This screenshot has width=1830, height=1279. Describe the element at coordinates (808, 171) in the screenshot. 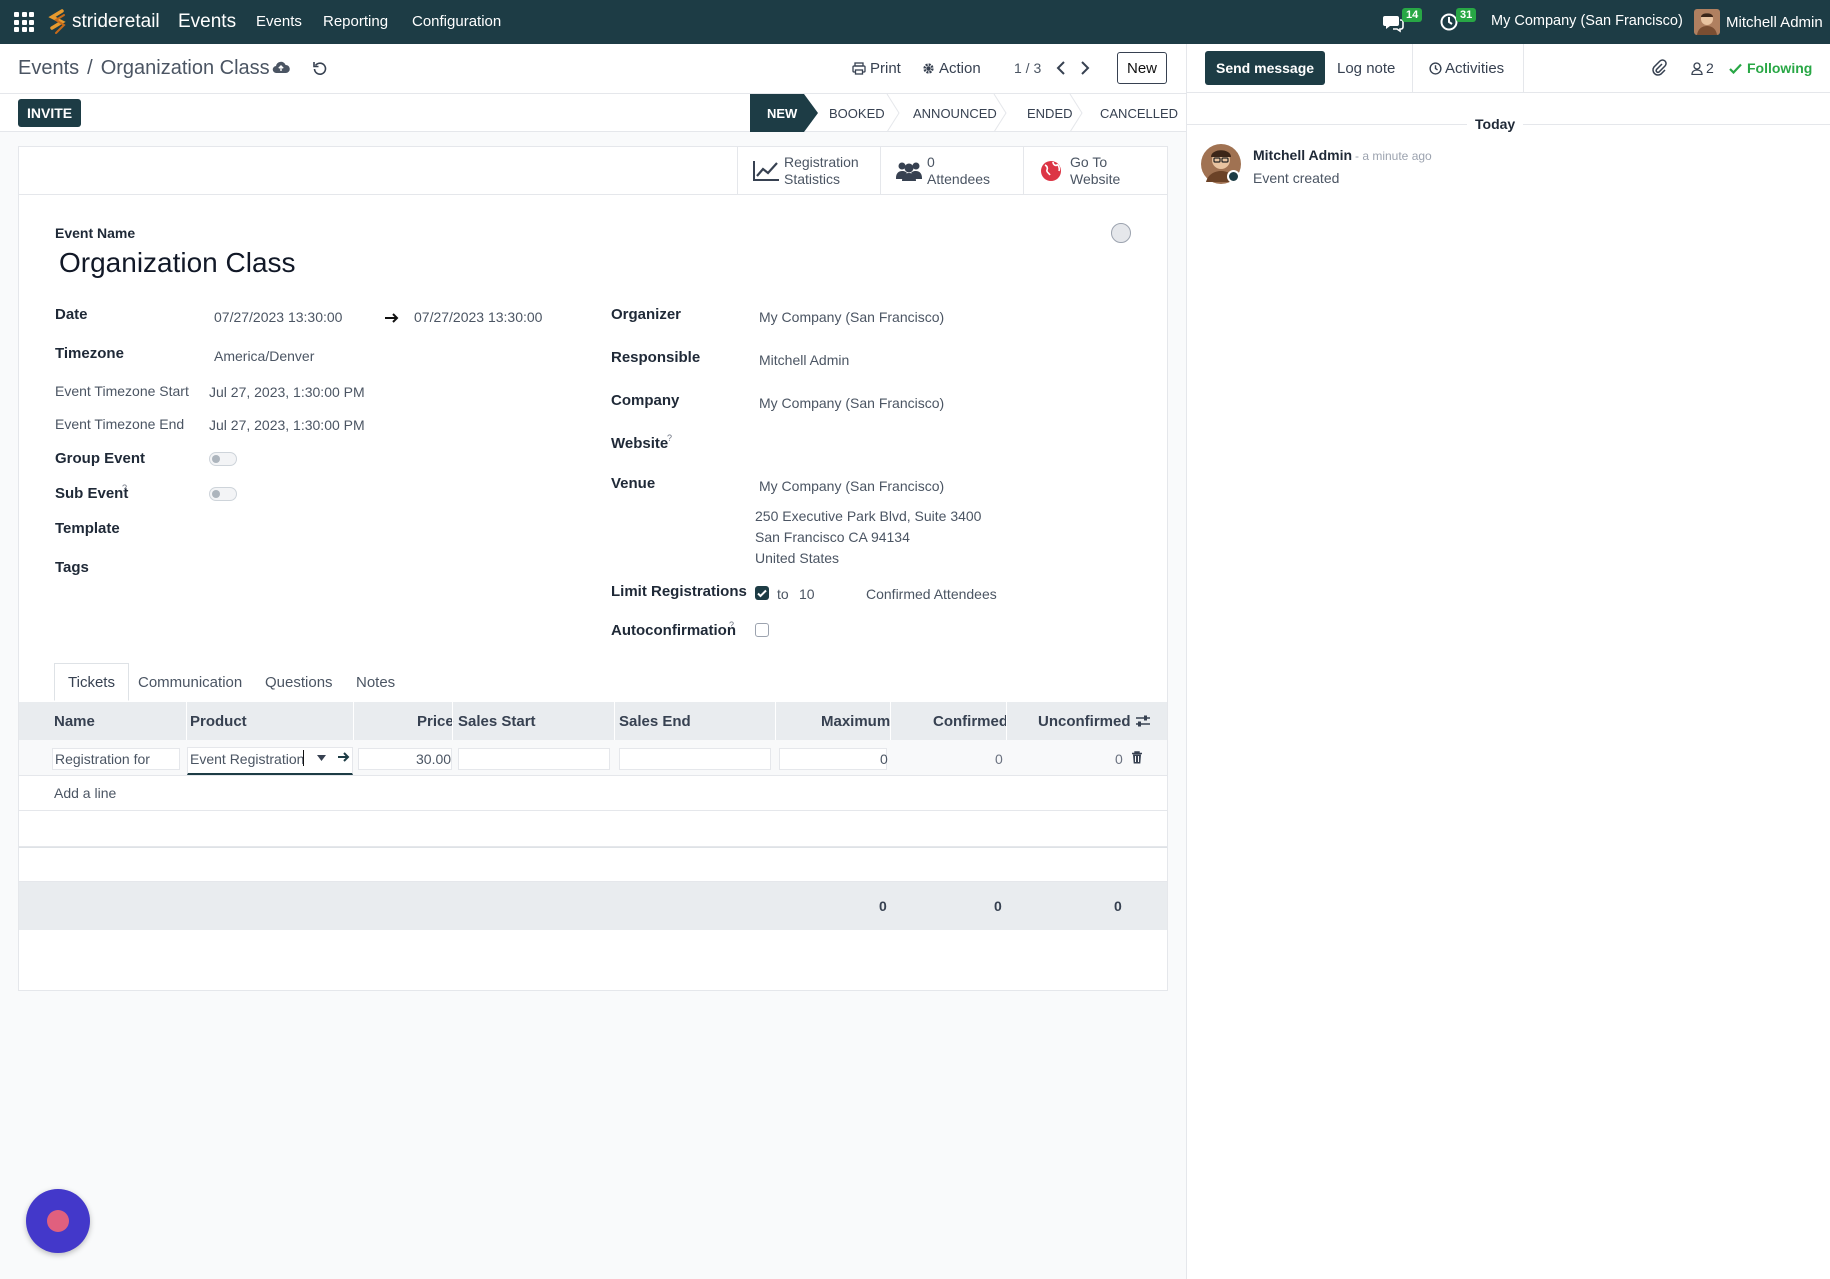

I see `registration-statistics-button: Registration Statistics` at that location.